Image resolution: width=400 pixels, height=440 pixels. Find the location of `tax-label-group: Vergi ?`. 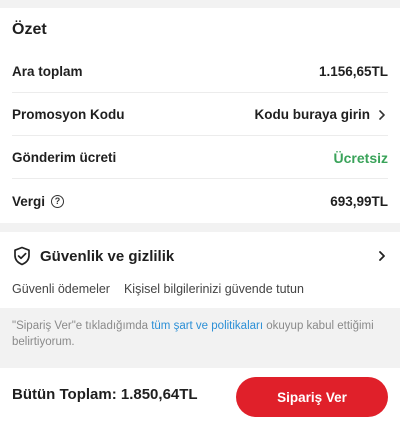

tax-label-group: Vergi ? is located at coordinates (38, 201).